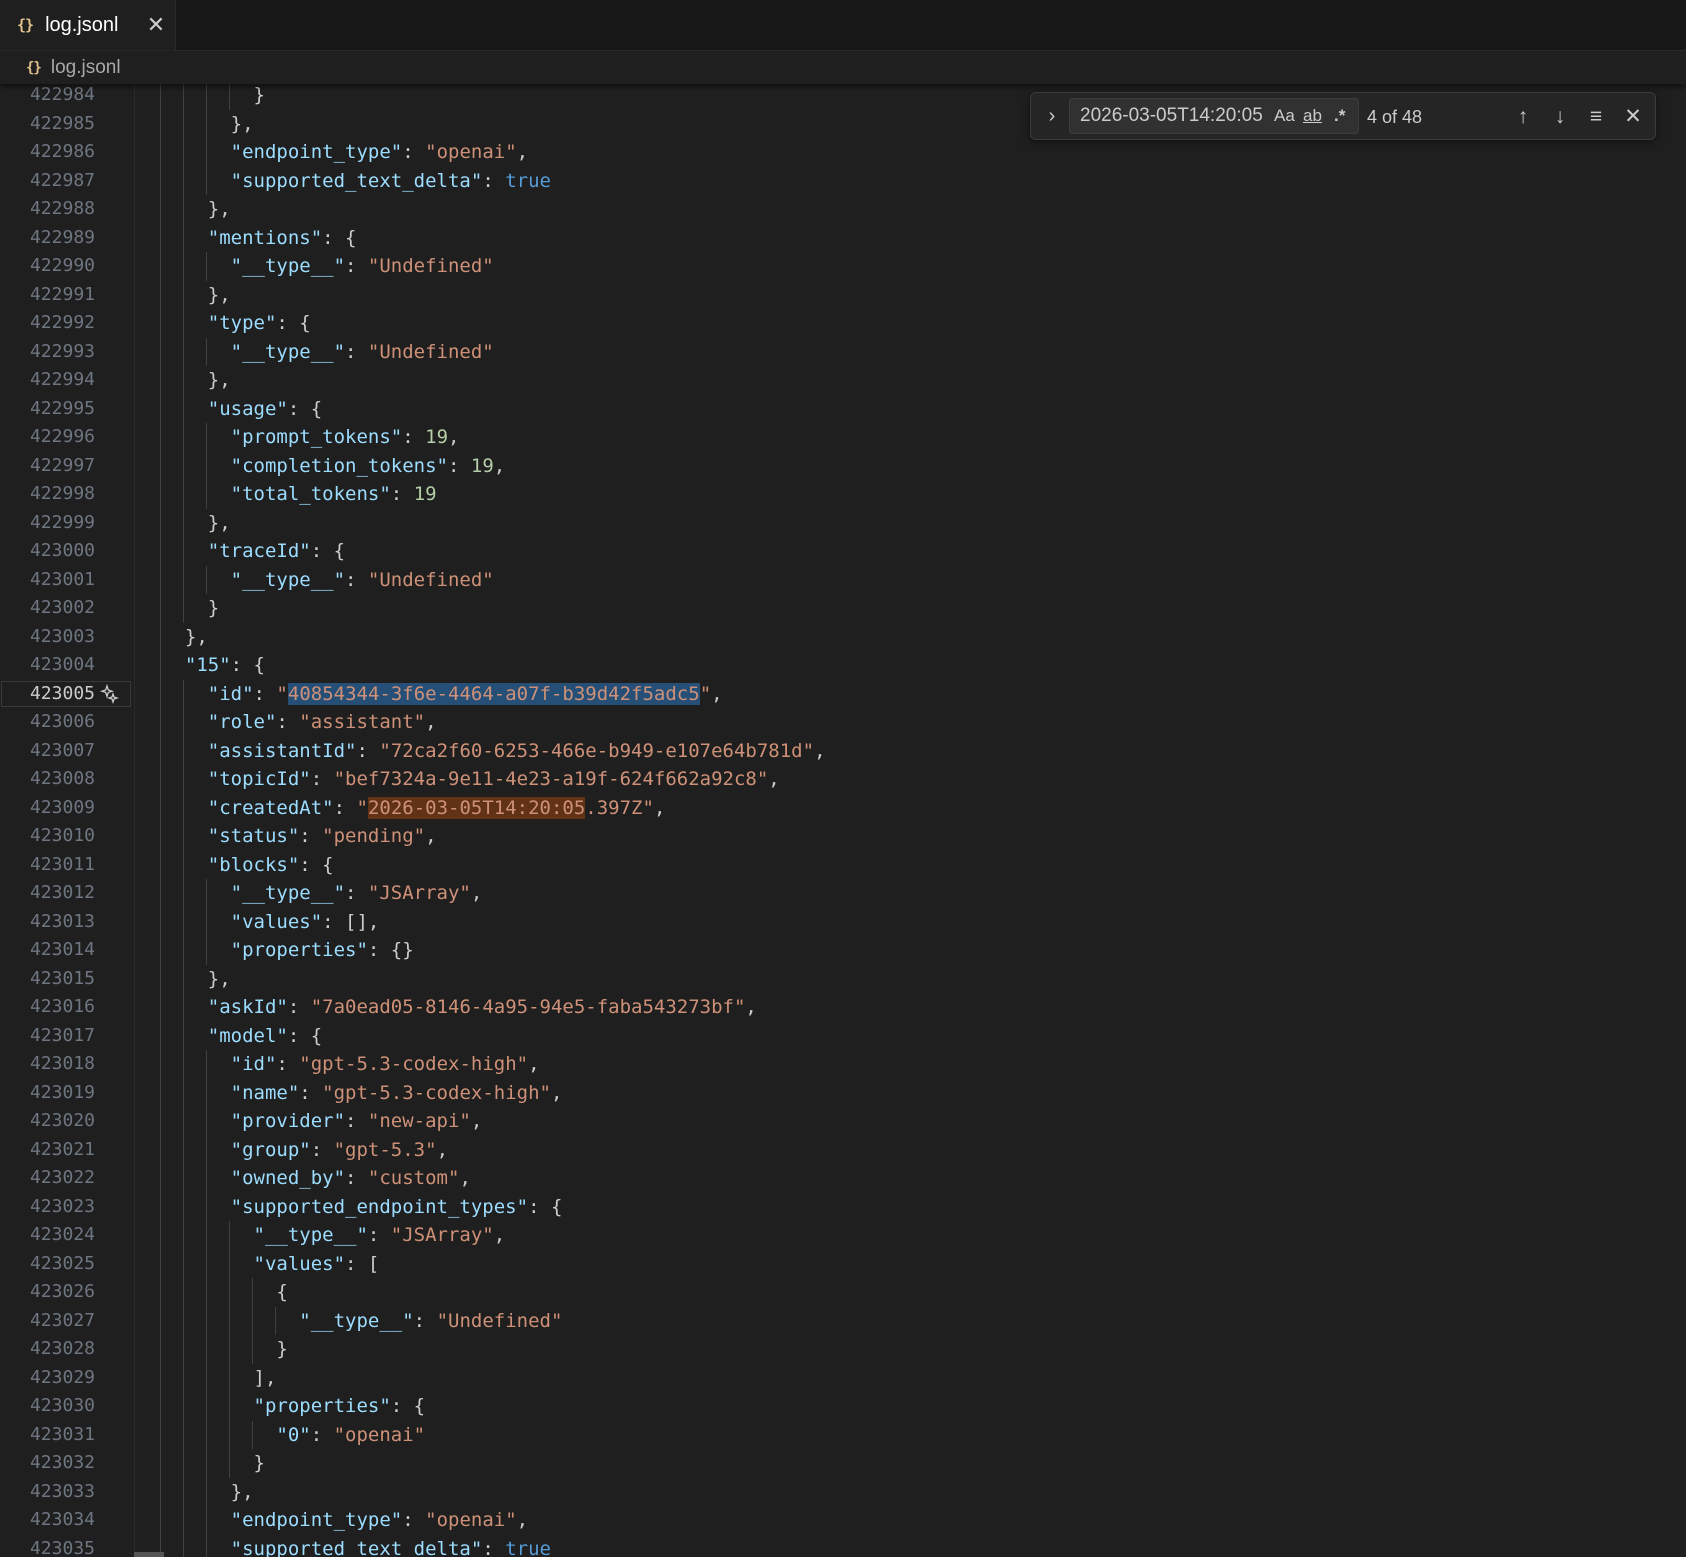 The height and width of the screenshot is (1557, 1686). Describe the element at coordinates (224, 665) in the screenshot. I see `code-text: "15": {` at that location.